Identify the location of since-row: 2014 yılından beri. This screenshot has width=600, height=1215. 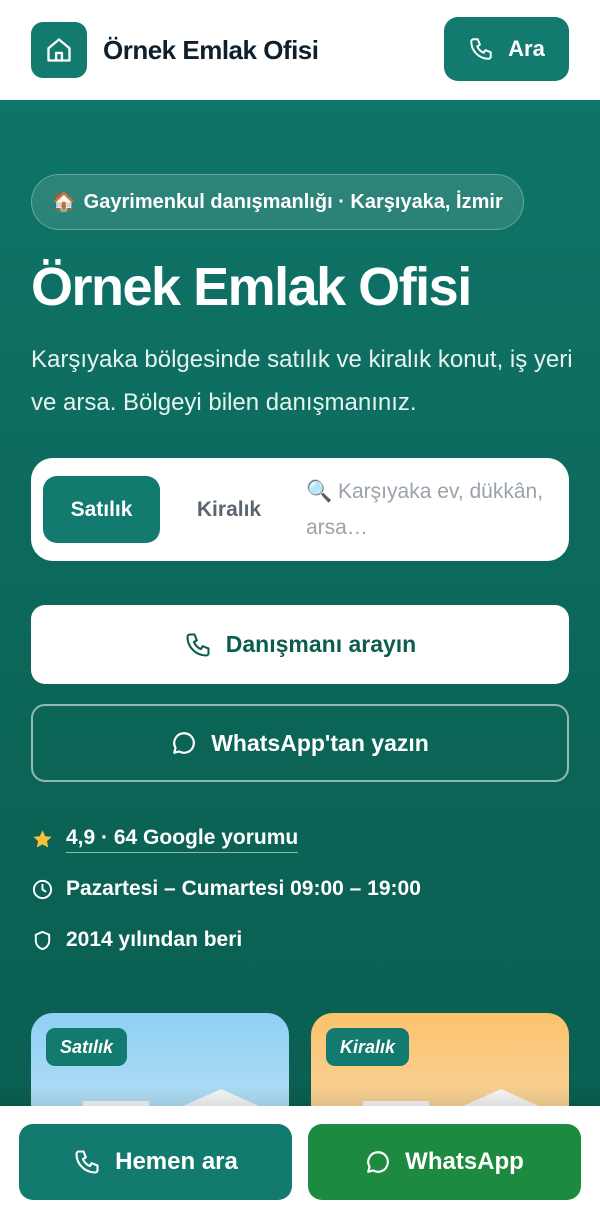
(136, 940).